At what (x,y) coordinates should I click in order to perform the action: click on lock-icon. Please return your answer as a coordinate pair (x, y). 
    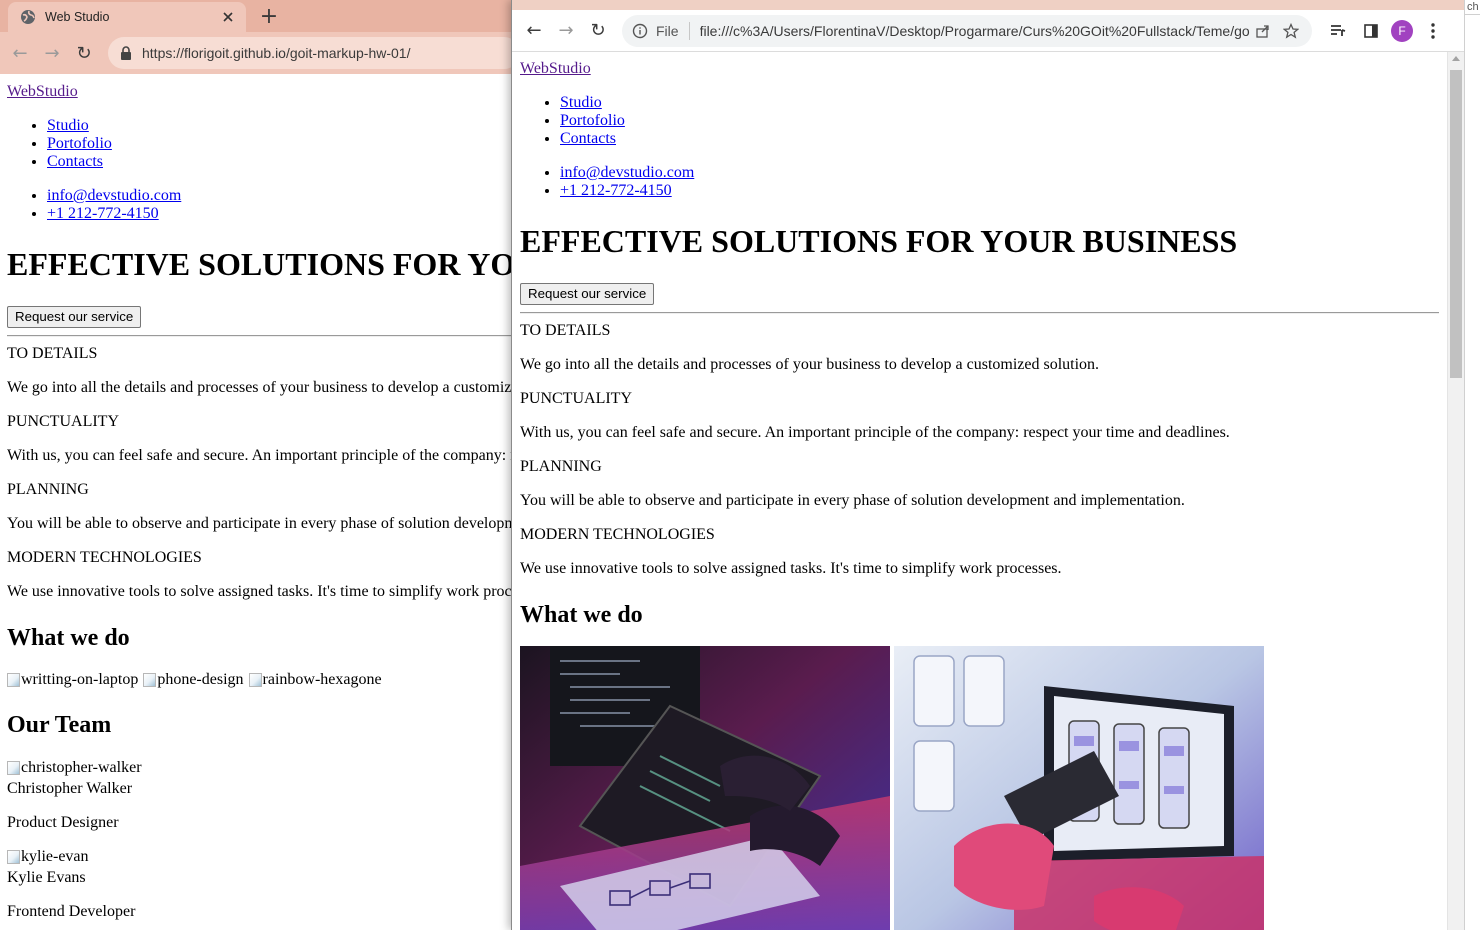
    Looking at the image, I should click on (126, 53).